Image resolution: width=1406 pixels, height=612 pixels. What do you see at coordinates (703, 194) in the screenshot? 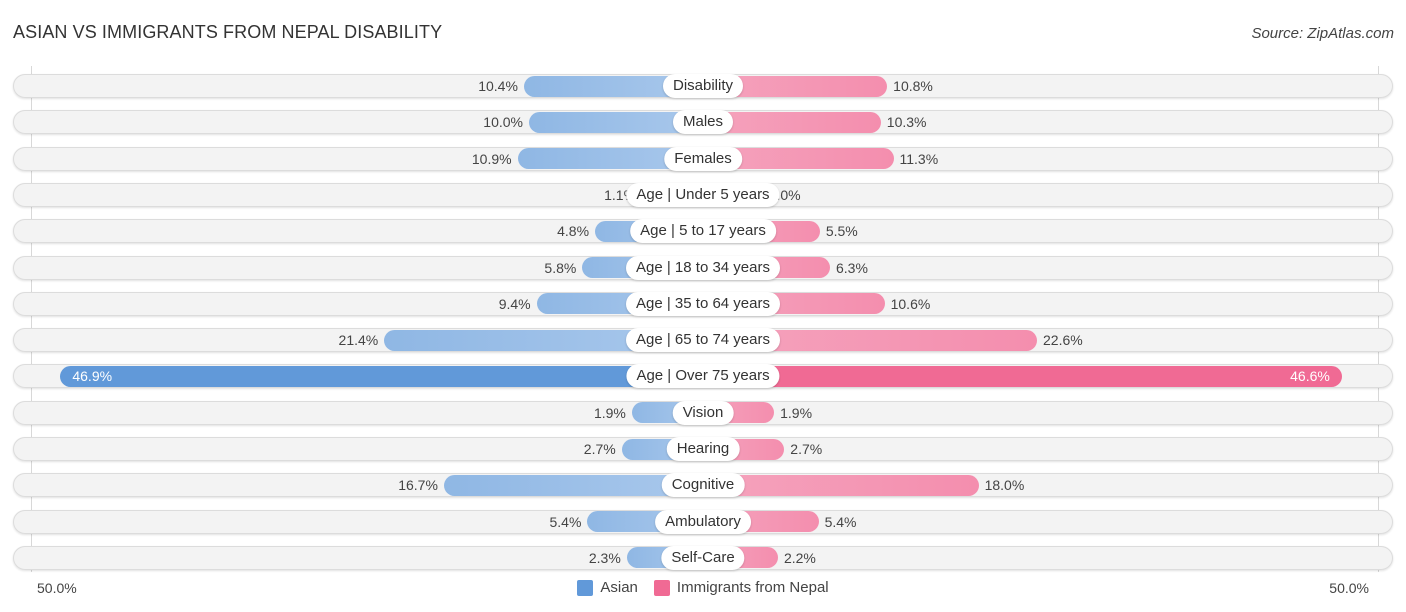
I see `category-label: Age | Under 5 years` at bounding box center [703, 194].